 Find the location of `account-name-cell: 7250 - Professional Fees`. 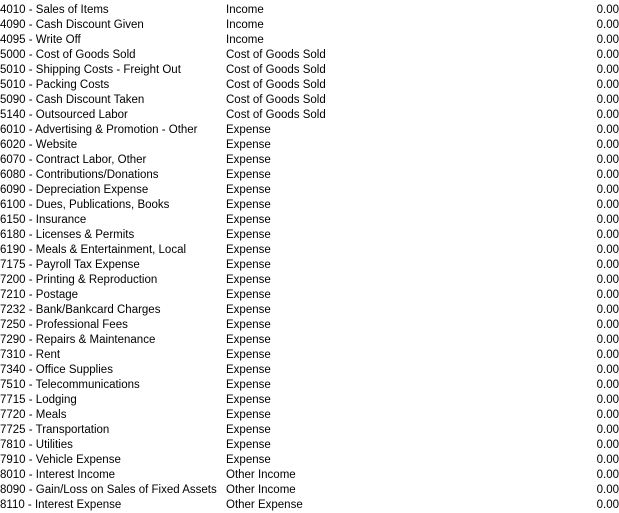

account-name-cell: 7250 - Professional Fees is located at coordinates (113, 325).